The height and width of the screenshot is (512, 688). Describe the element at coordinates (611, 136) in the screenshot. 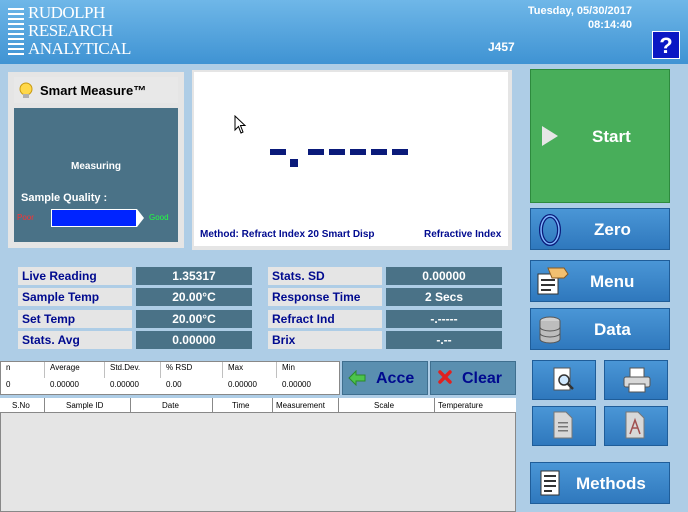

I see `start-label: Start` at that location.